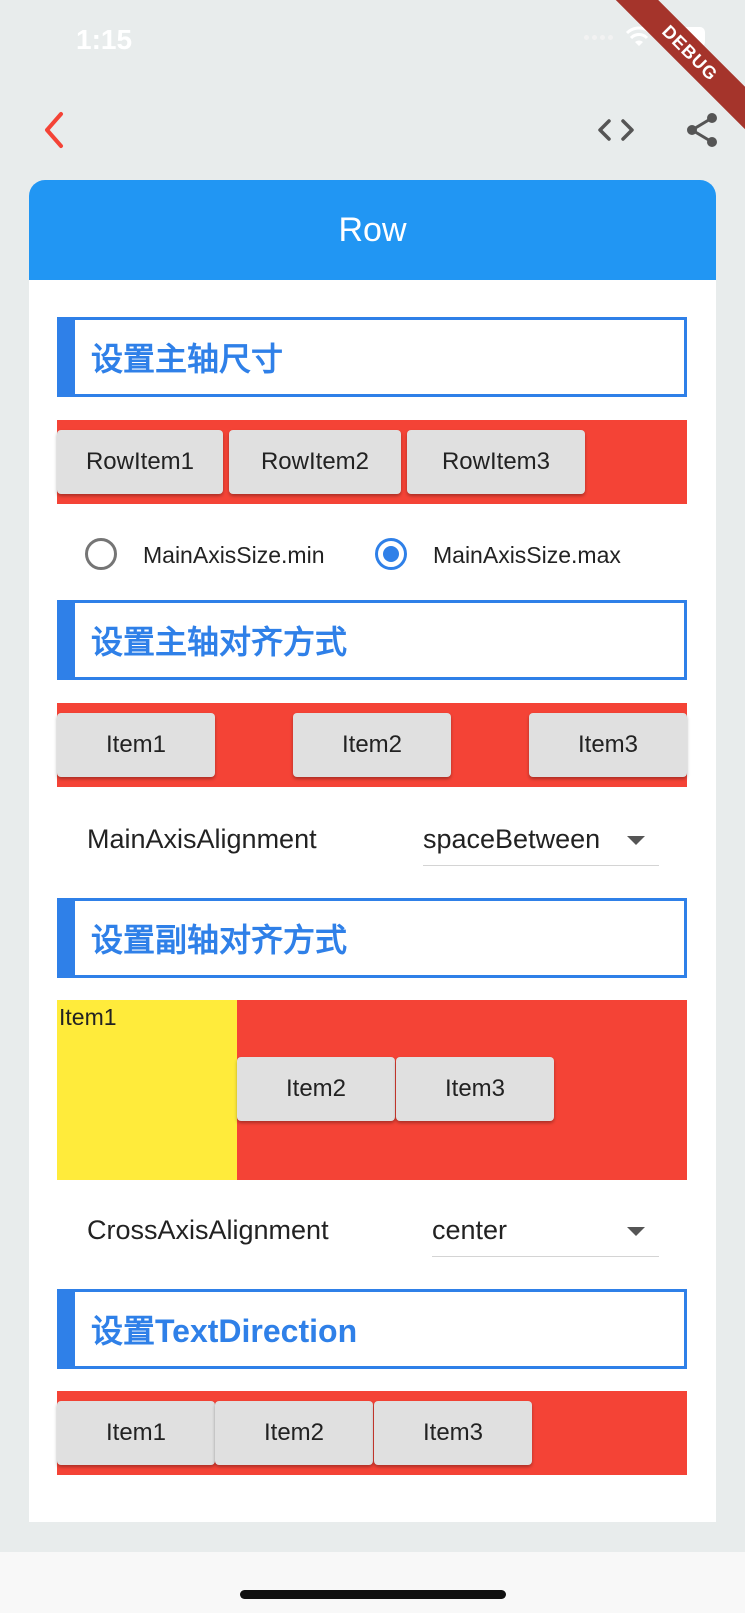 This screenshot has width=745, height=1613. I want to click on signal-icon, so click(598, 37).